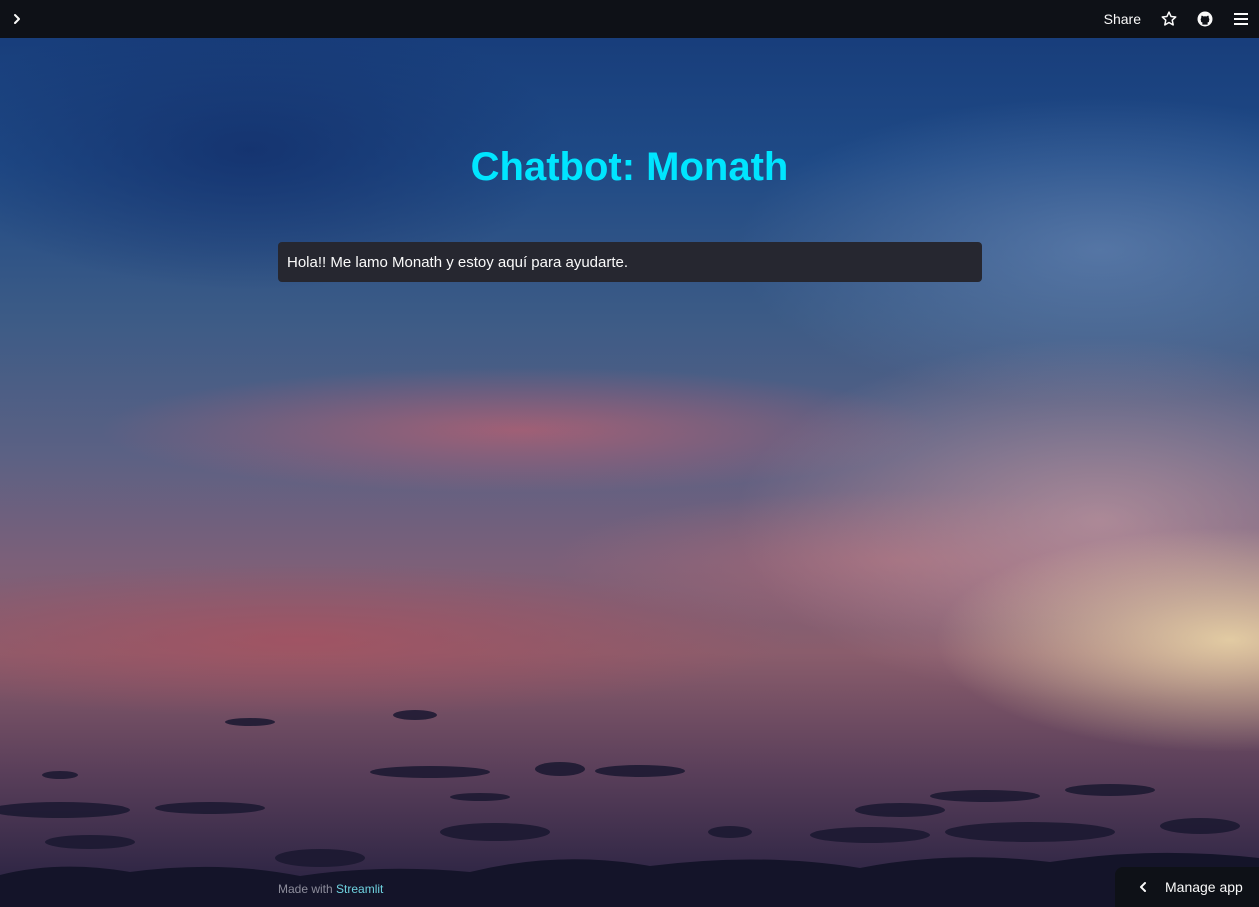 This screenshot has height=907, width=1259. Describe the element at coordinates (629, 19) in the screenshot. I see `top-toolbar: Share` at that location.